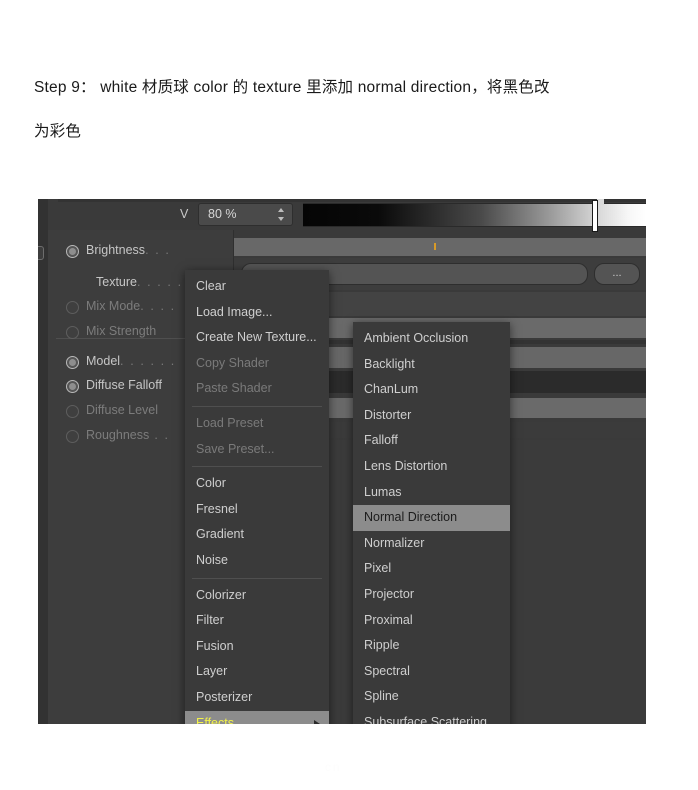 The width and height of the screenshot is (698, 790). What do you see at coordinates (220, 534) in the screenshot?
I see `menu-item-label: Gradient` at bounding box center [220, 534].